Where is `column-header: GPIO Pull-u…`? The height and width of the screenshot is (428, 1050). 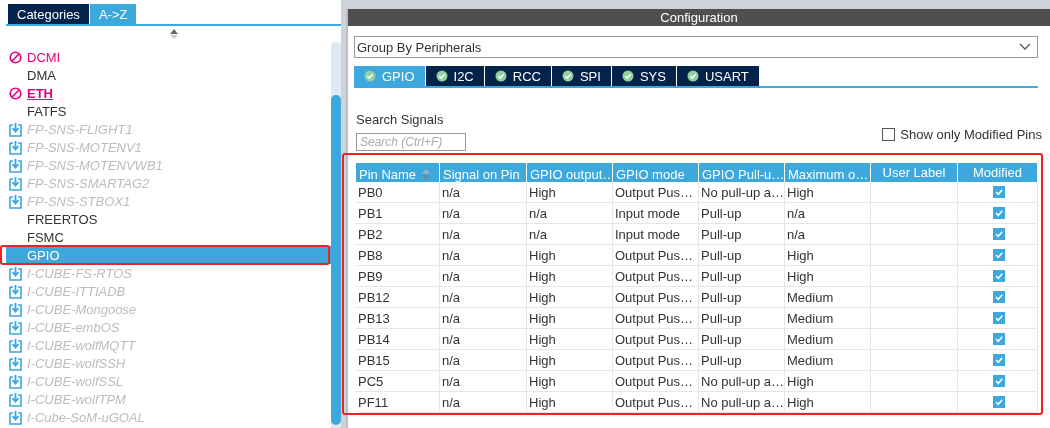
column-header: GPIO Pull-u… is located at coordinates (742, 172).